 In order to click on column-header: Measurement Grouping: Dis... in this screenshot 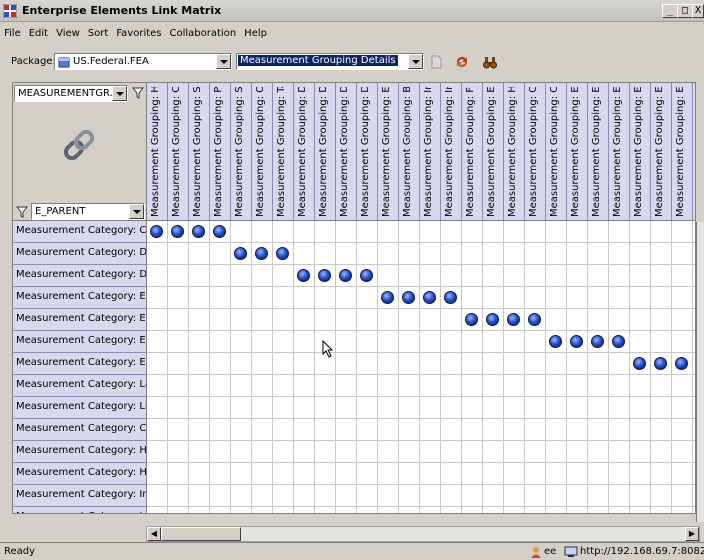, I will do `click(346, 152)`.